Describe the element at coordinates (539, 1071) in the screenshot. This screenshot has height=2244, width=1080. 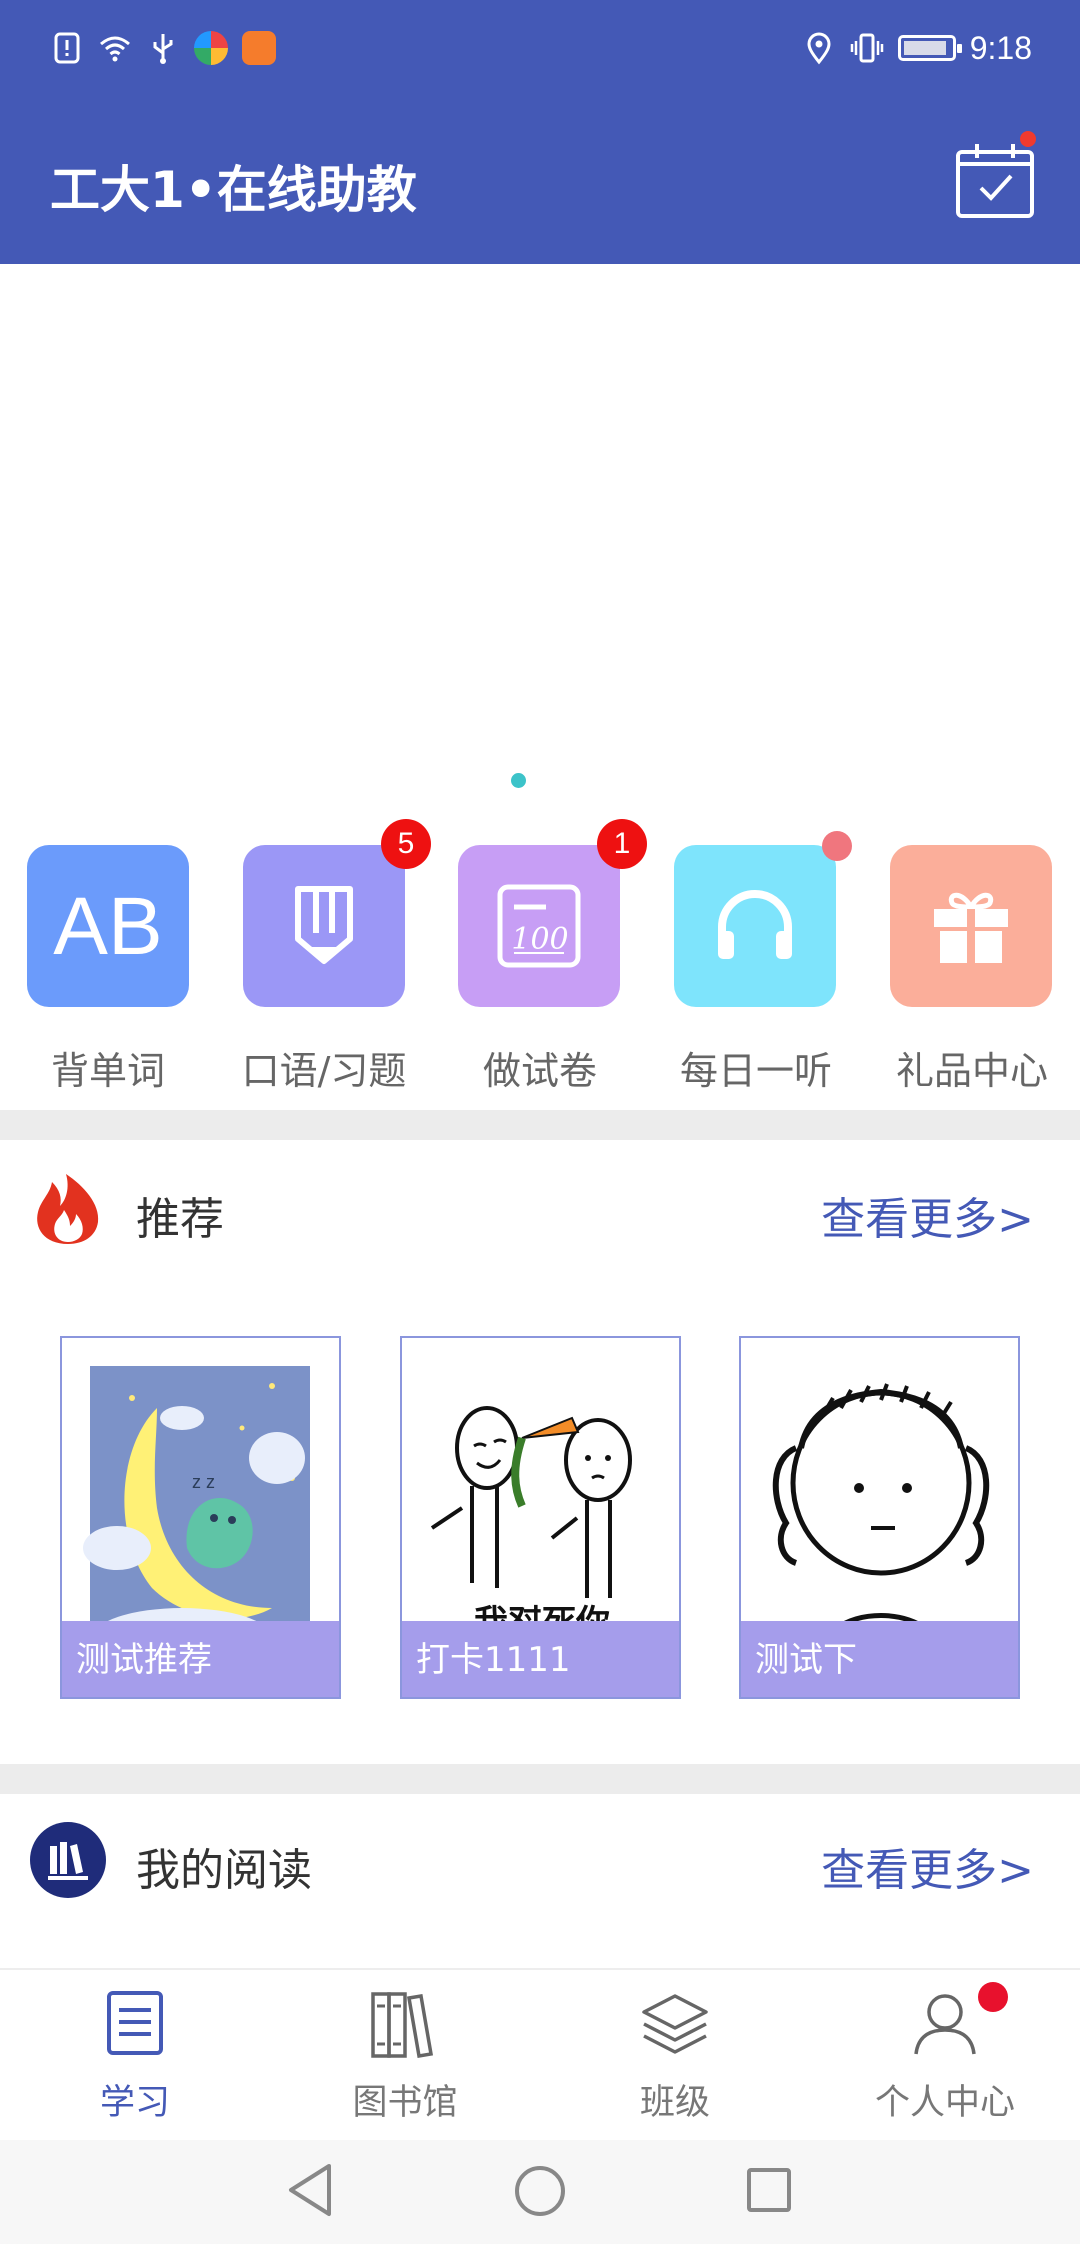
I see `quick-menu-label: 做试卷` at that location.